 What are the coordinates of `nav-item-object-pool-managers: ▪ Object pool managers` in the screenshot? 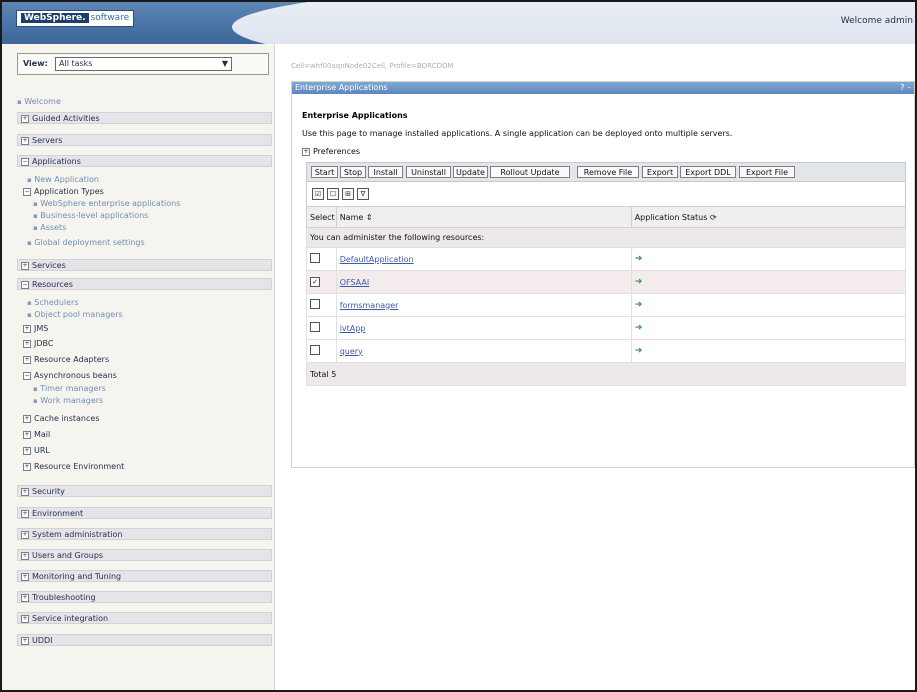 It's located at (75, 315).